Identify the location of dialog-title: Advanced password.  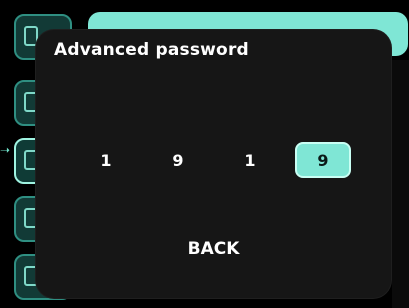
(151, 50).